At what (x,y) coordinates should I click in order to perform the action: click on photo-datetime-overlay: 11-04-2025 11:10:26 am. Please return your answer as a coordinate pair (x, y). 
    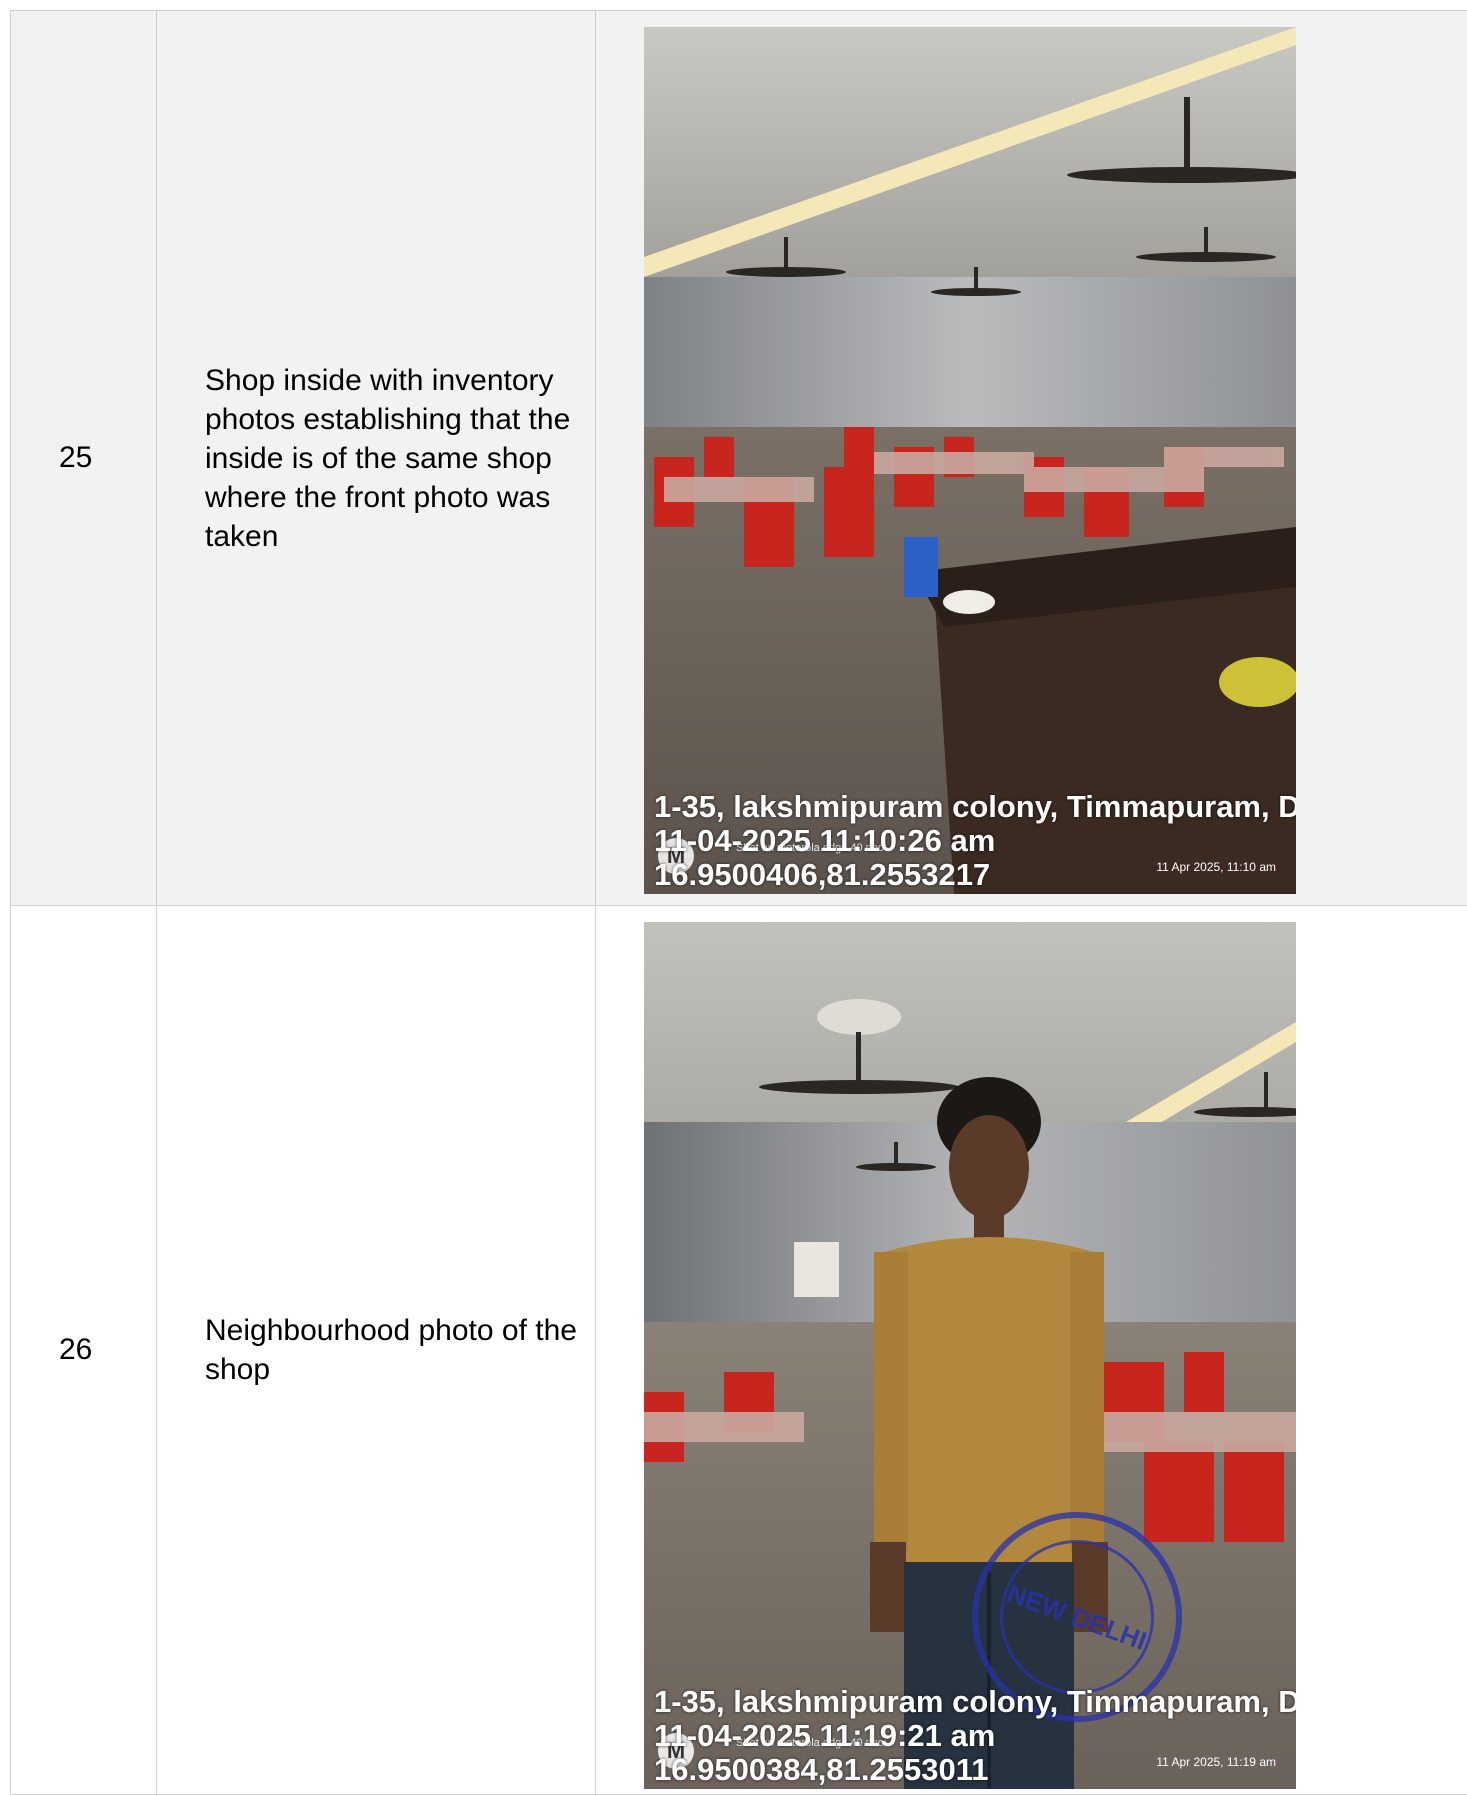
    Looking at the image, I should click on (825, 840).